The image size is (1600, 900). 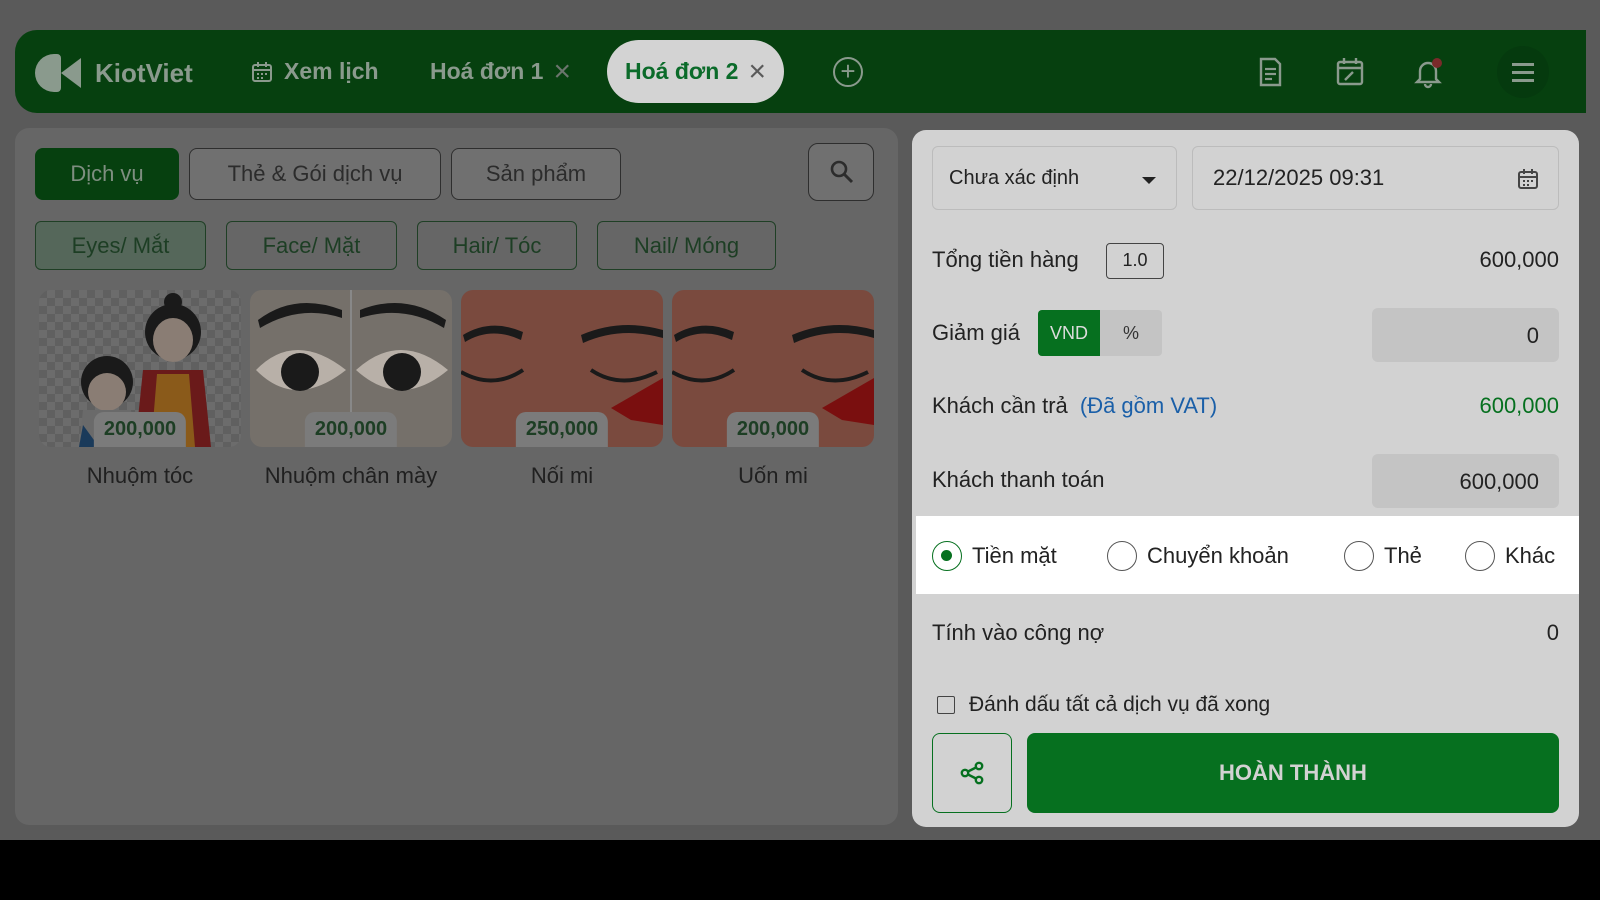 I want to click on subcategory-eyes: Eyes/ Mắt, so click(x=120, y=245).